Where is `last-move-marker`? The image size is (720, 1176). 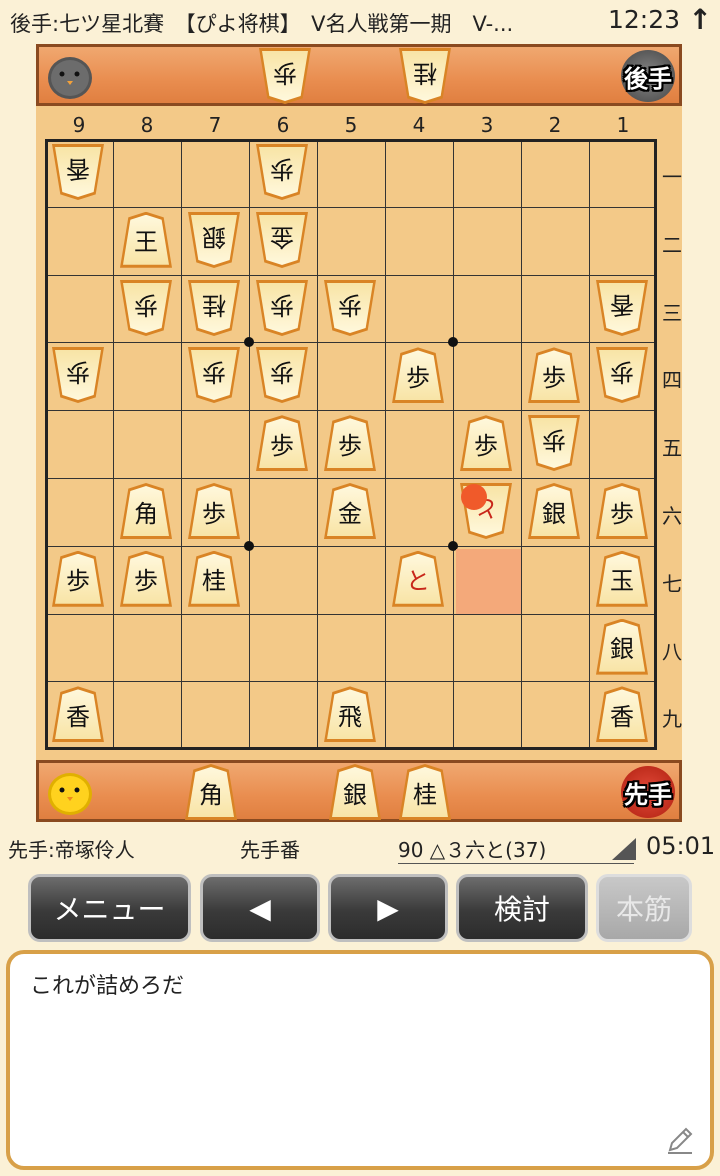 last-move-marker is located at coordinates (474, 497).